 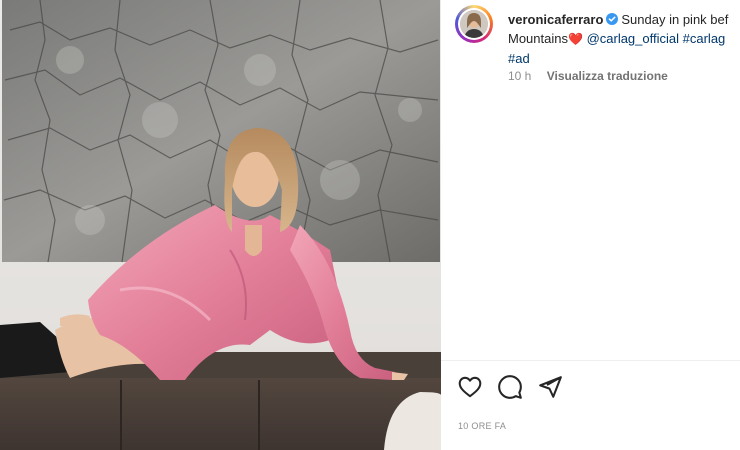 What do you see at coordinates (519, 58) in the screenshot?
I see `hashtag-link-ad: #ad` at bounding box center [519, 58].